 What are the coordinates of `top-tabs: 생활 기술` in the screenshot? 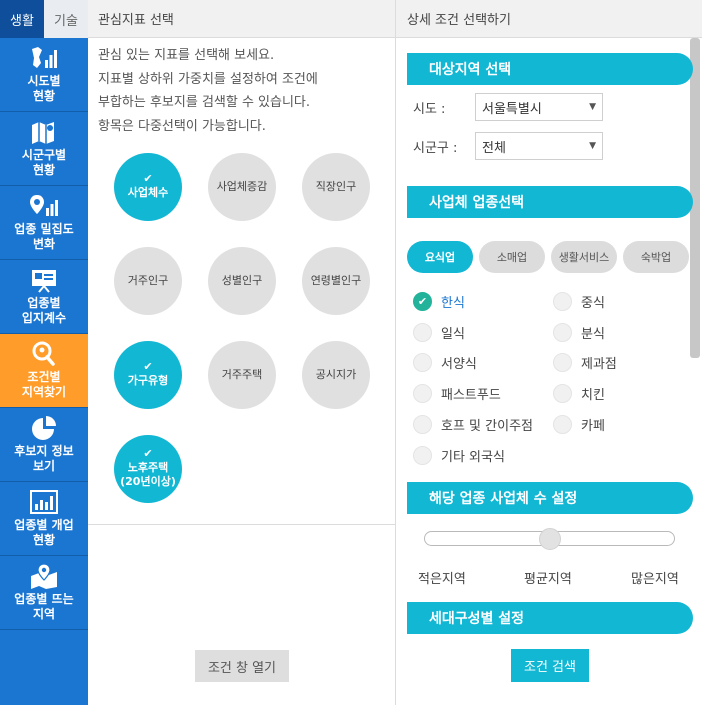 It's located at (44, 19).